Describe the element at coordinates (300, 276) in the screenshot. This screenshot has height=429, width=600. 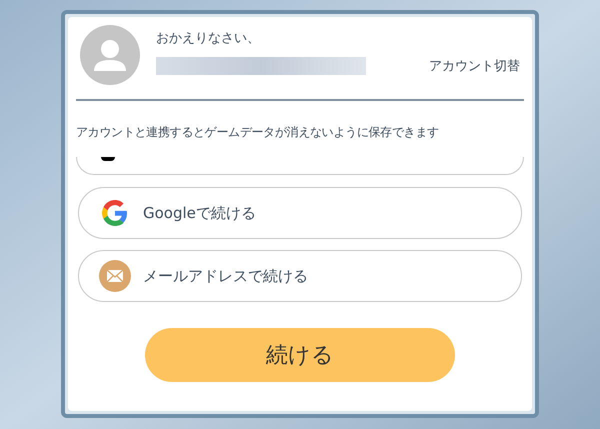
I see `sign-in-option-button: メールアドレスで続ける` at that location.